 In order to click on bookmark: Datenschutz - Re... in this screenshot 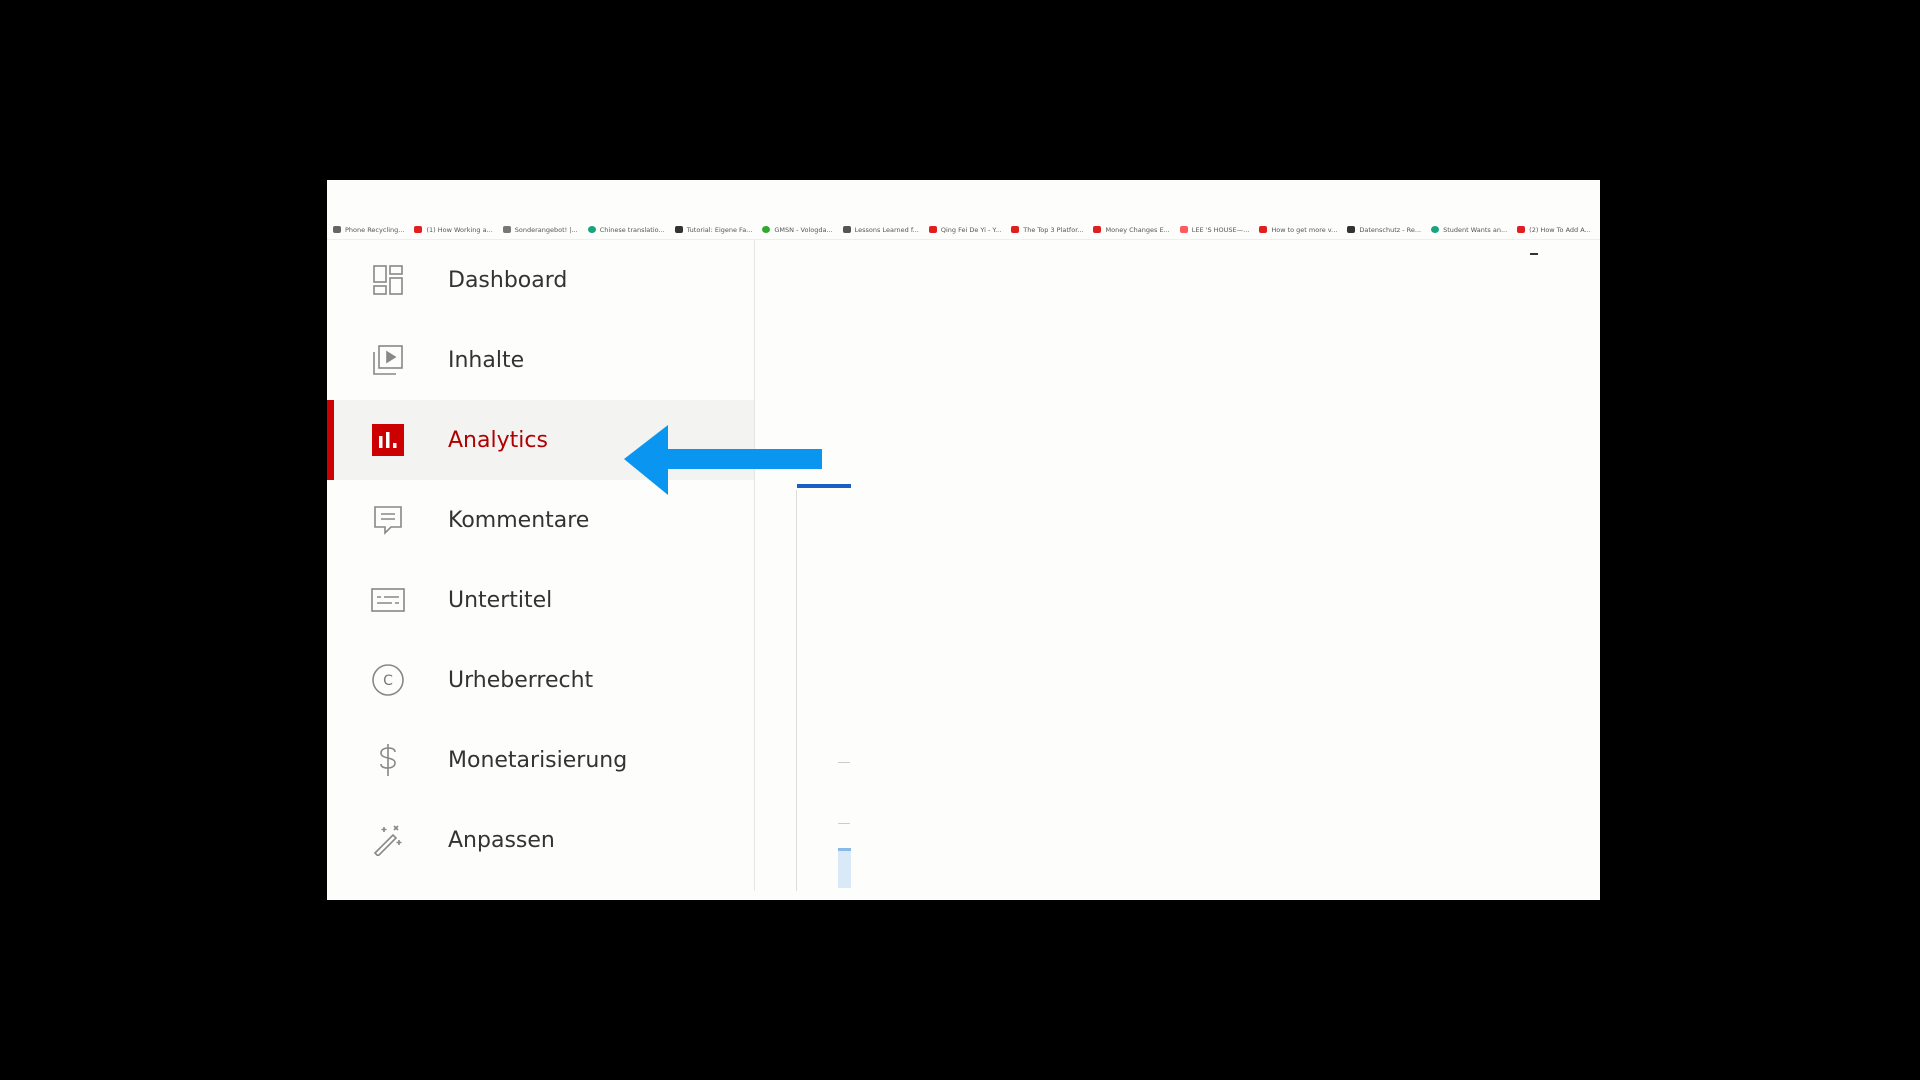, I will do `click(1384, 230)`.